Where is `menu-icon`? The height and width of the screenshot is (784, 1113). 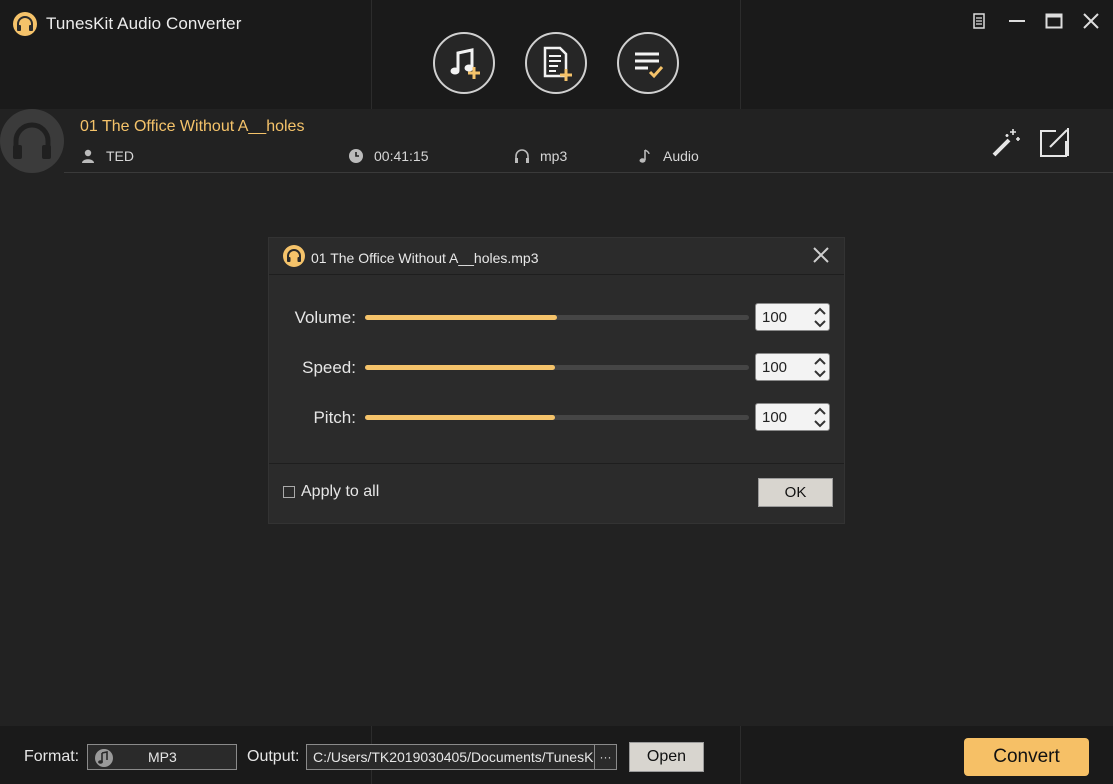
menu-icon is located at coordinates (979, 21).